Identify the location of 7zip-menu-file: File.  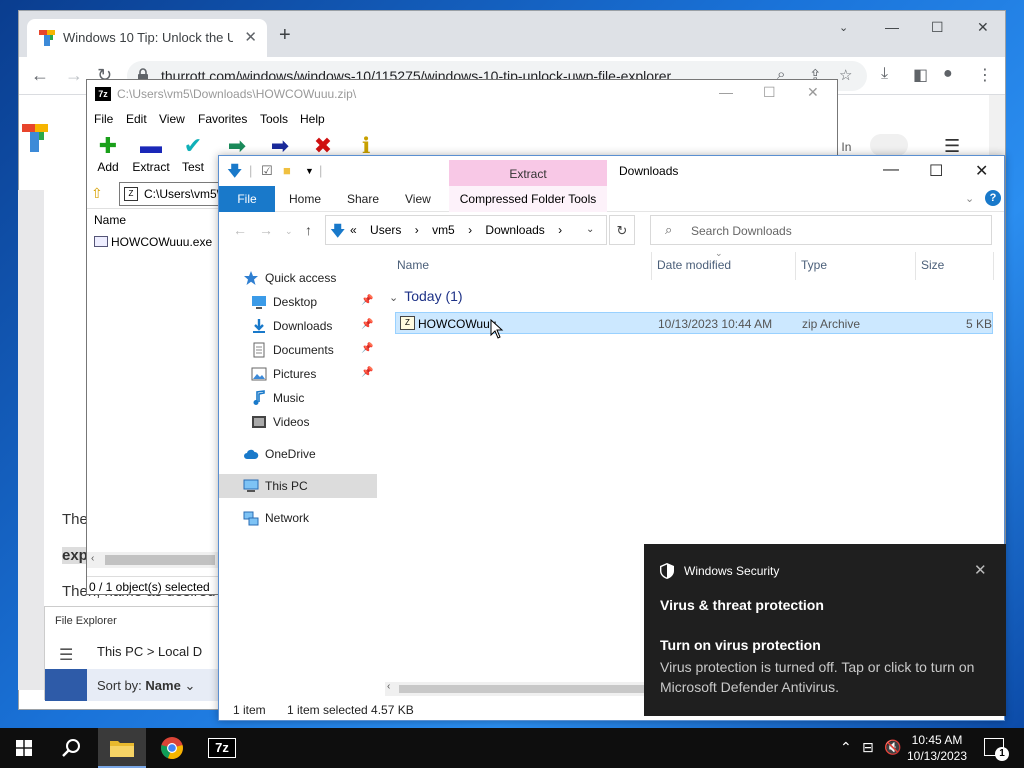
(103, 119).